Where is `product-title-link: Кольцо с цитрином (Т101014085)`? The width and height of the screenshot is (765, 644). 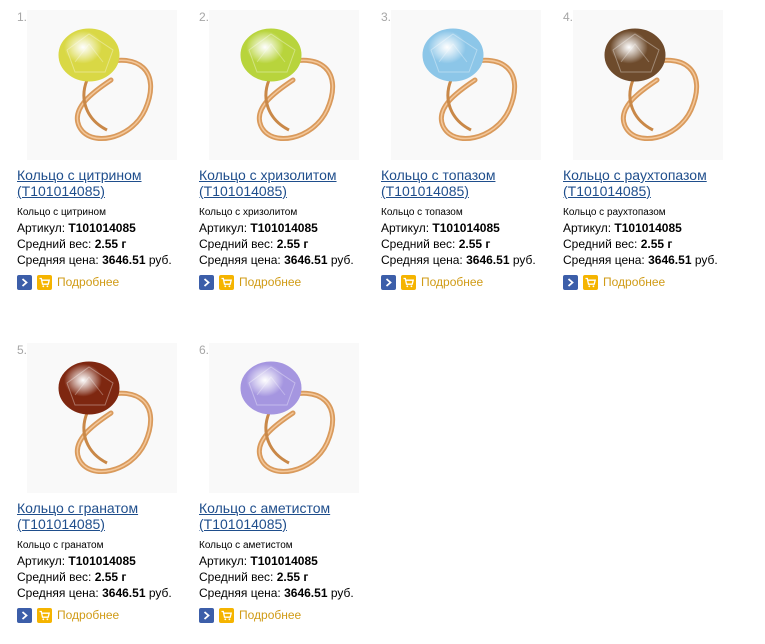
product-title-link: Кольцо с цитрином (Т101014085) is located at coordinates (104, 183).